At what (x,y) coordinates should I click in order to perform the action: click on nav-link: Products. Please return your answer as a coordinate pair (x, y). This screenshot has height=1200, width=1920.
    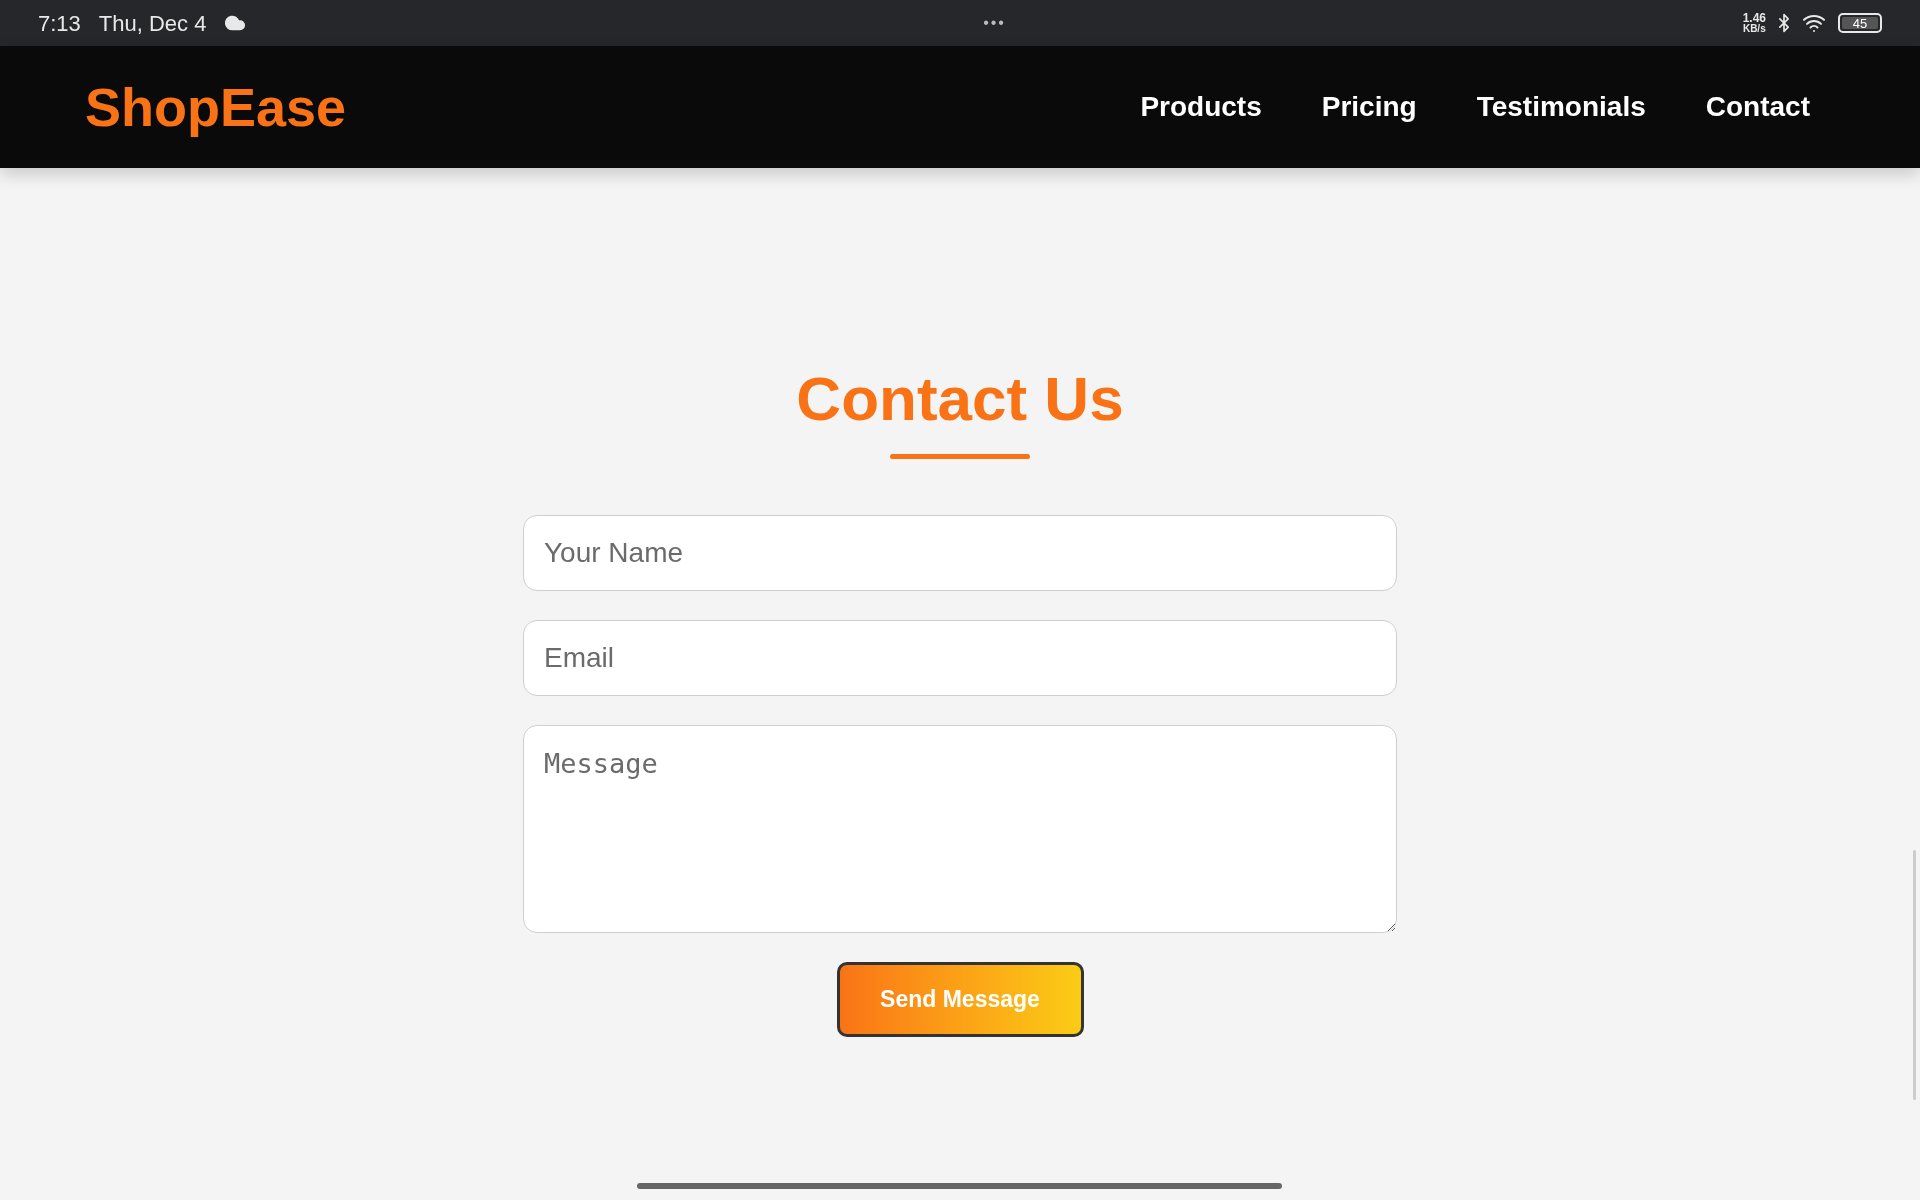
    Looking at the image, I should click on (1201, 107).